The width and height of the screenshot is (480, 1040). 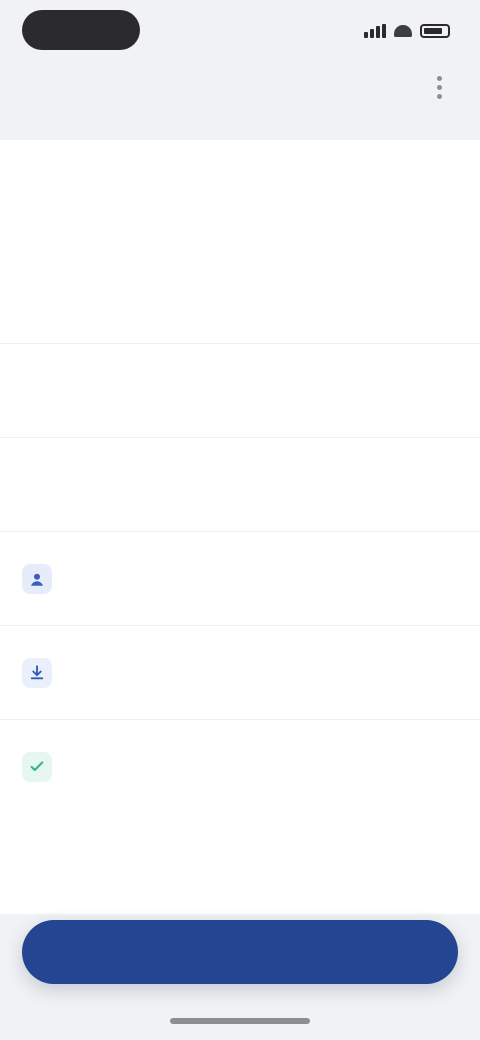 What do you see at coordinates (240, 87) in the screenshot?
I see `navigation-bar` at bounding box center [240, 87].